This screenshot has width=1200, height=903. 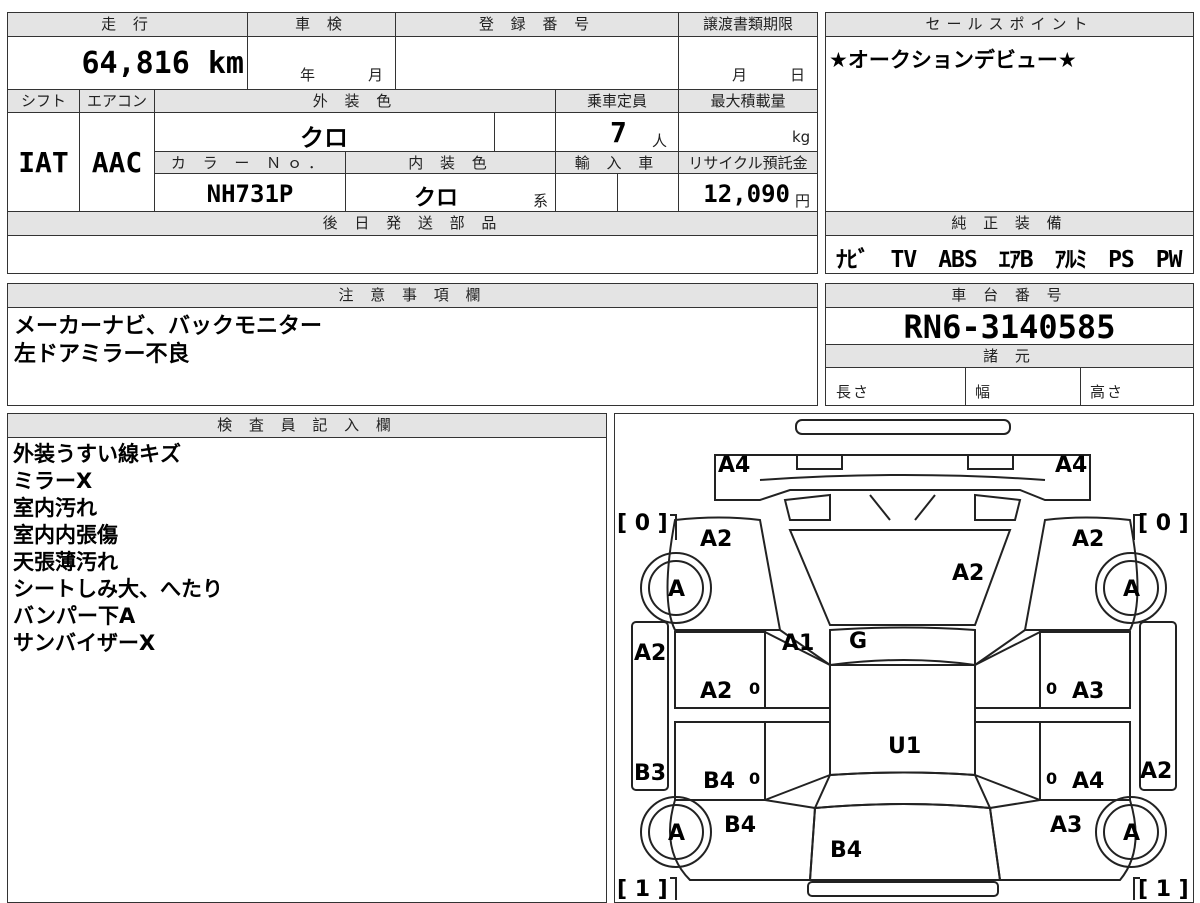 I want to click on inspector-line-4: 室内内張傷, so click(x=65, y=535).